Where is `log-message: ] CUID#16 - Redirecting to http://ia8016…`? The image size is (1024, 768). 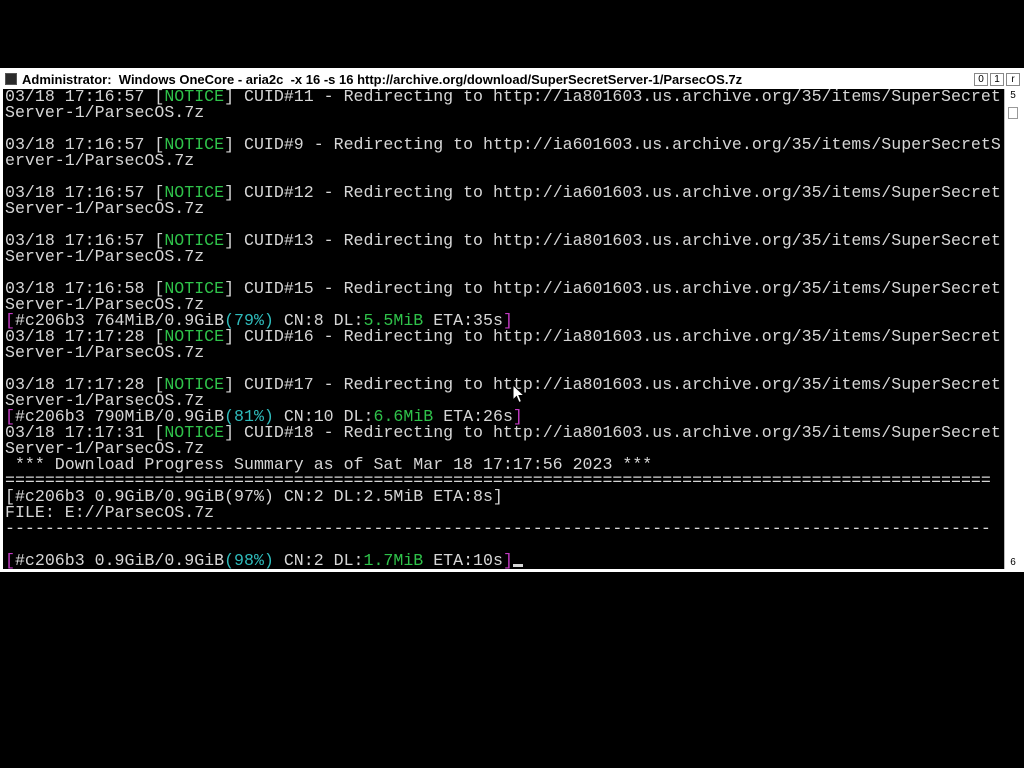 log-message: ] CUID#16 - Redirecting to http://ia8016… is located at coordinates (612, 336).